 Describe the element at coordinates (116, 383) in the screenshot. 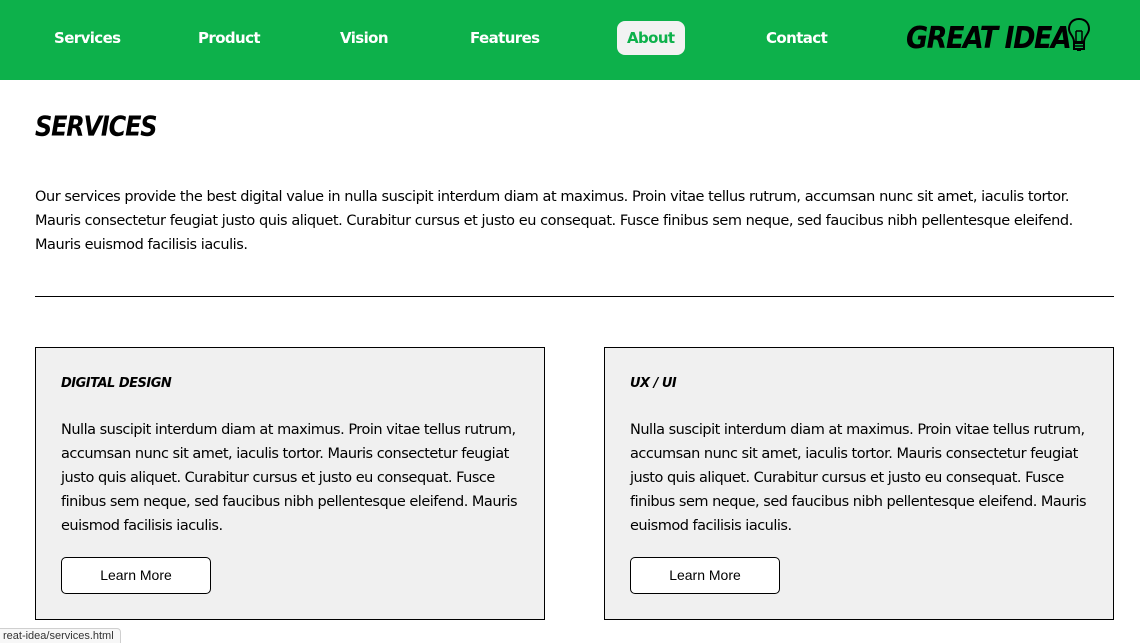

I see `card-title: Digital Design` at that location.